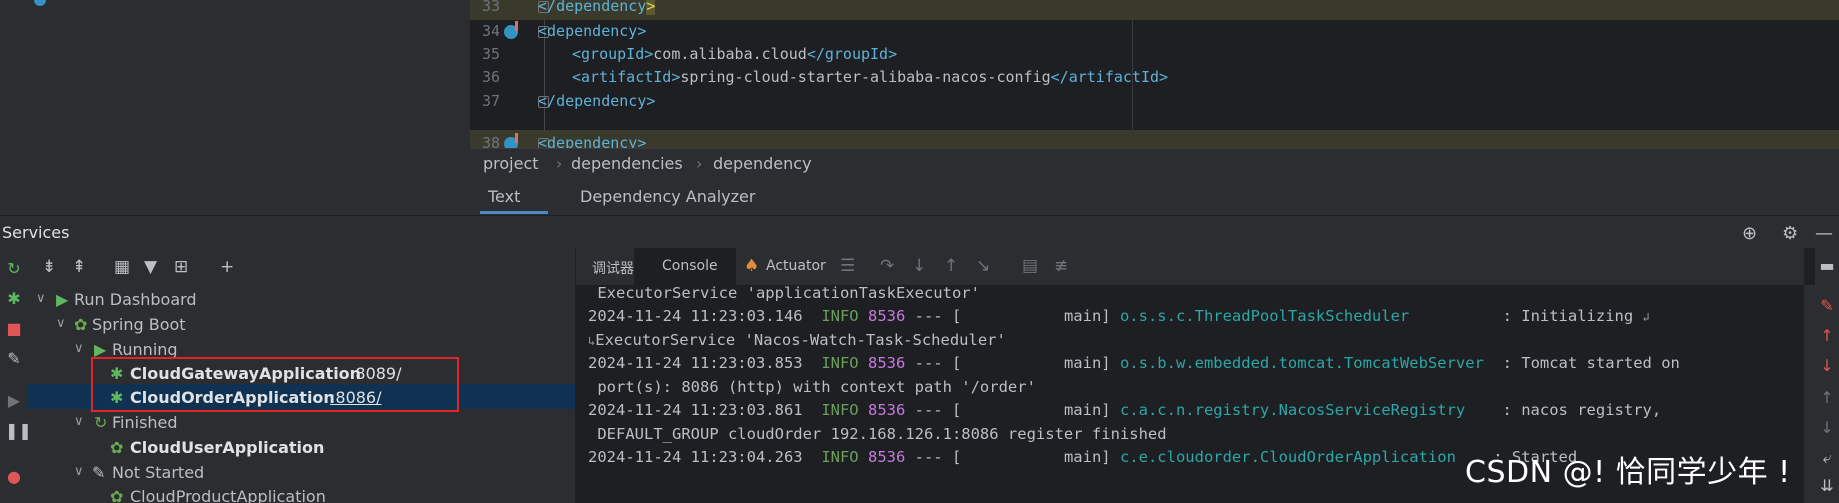 Image resolution: width=1839 pixels, height=503 pixels. I want to click on tag-open: <, so click(543, 31).